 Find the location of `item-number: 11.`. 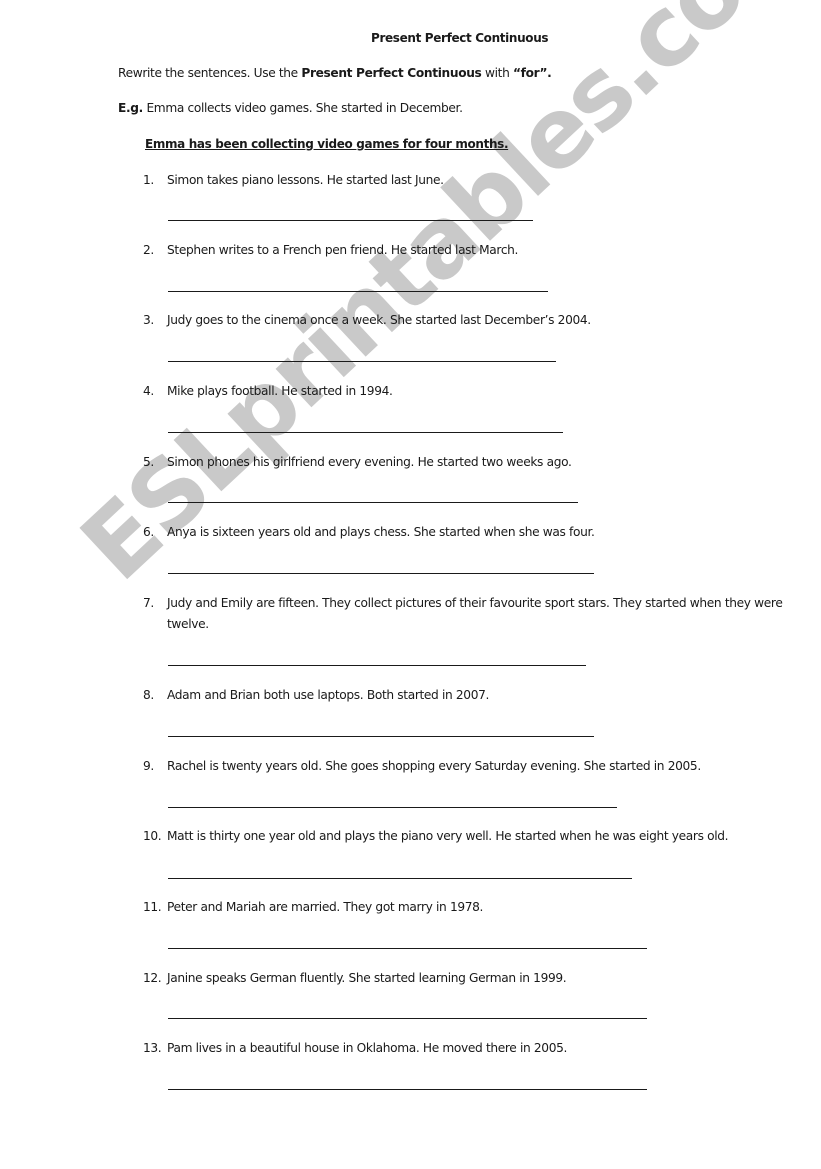

item-number: 11. is located at coordinates (152, 907).